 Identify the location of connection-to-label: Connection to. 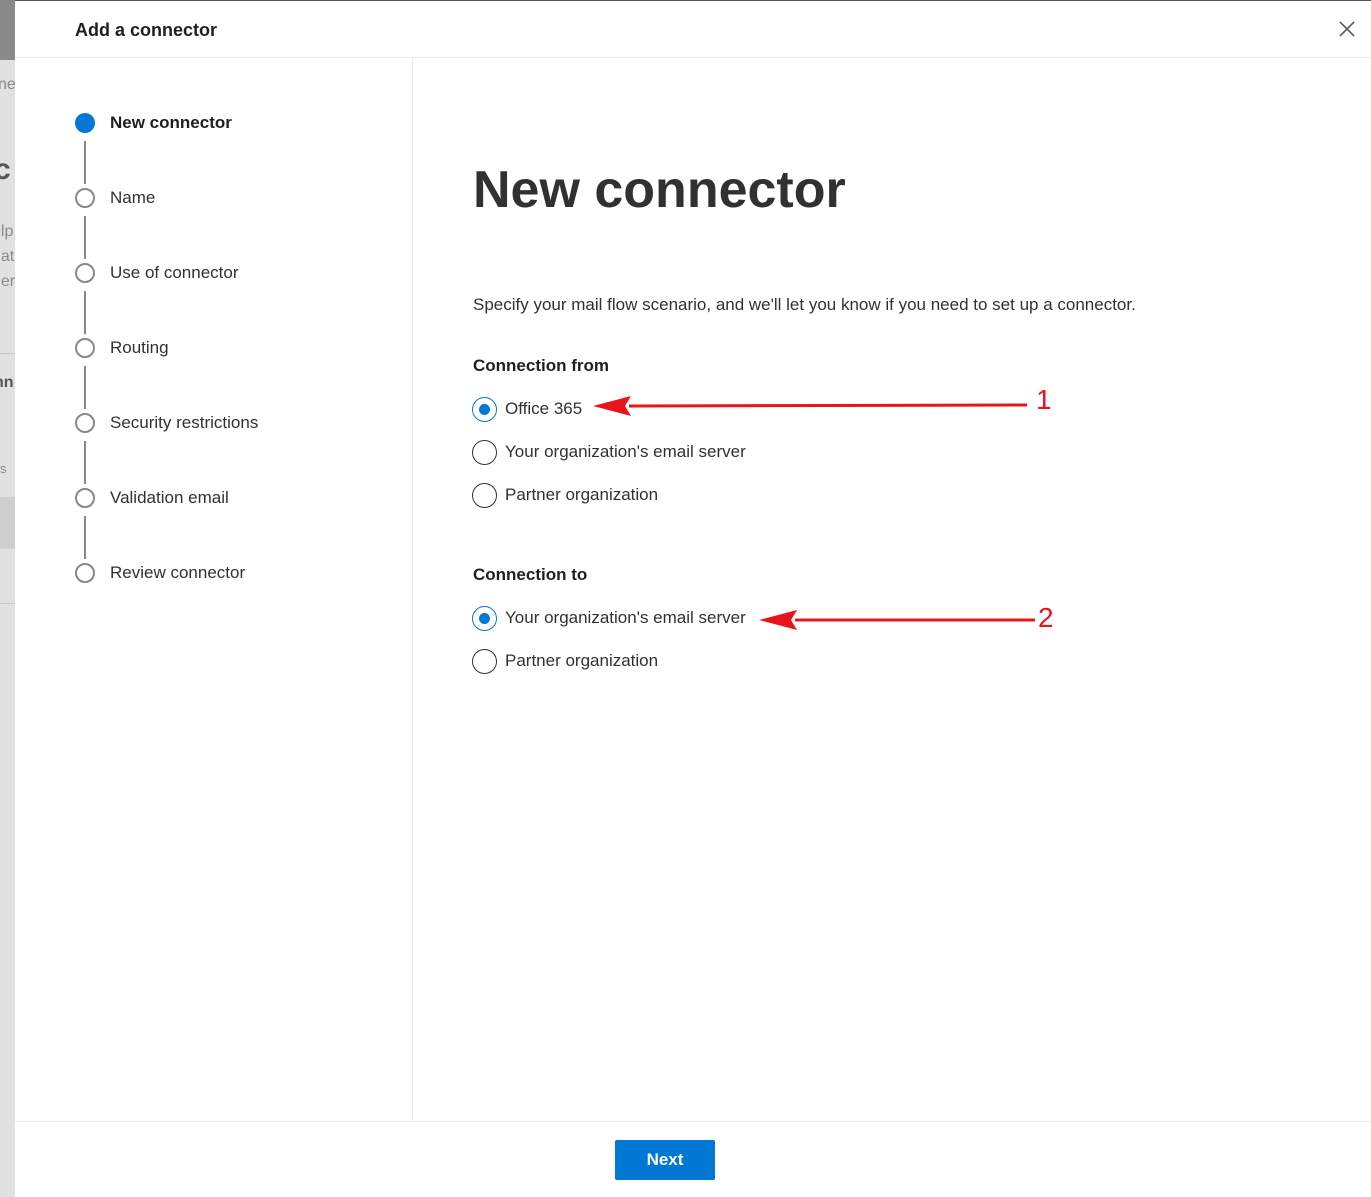
(530, 574).